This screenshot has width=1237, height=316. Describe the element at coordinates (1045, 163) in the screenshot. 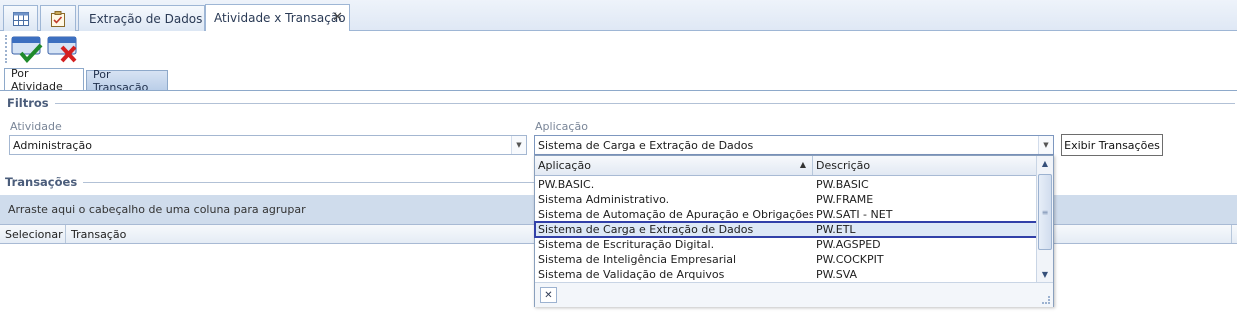

I see `scroll-up-icon: ▲` at that location.